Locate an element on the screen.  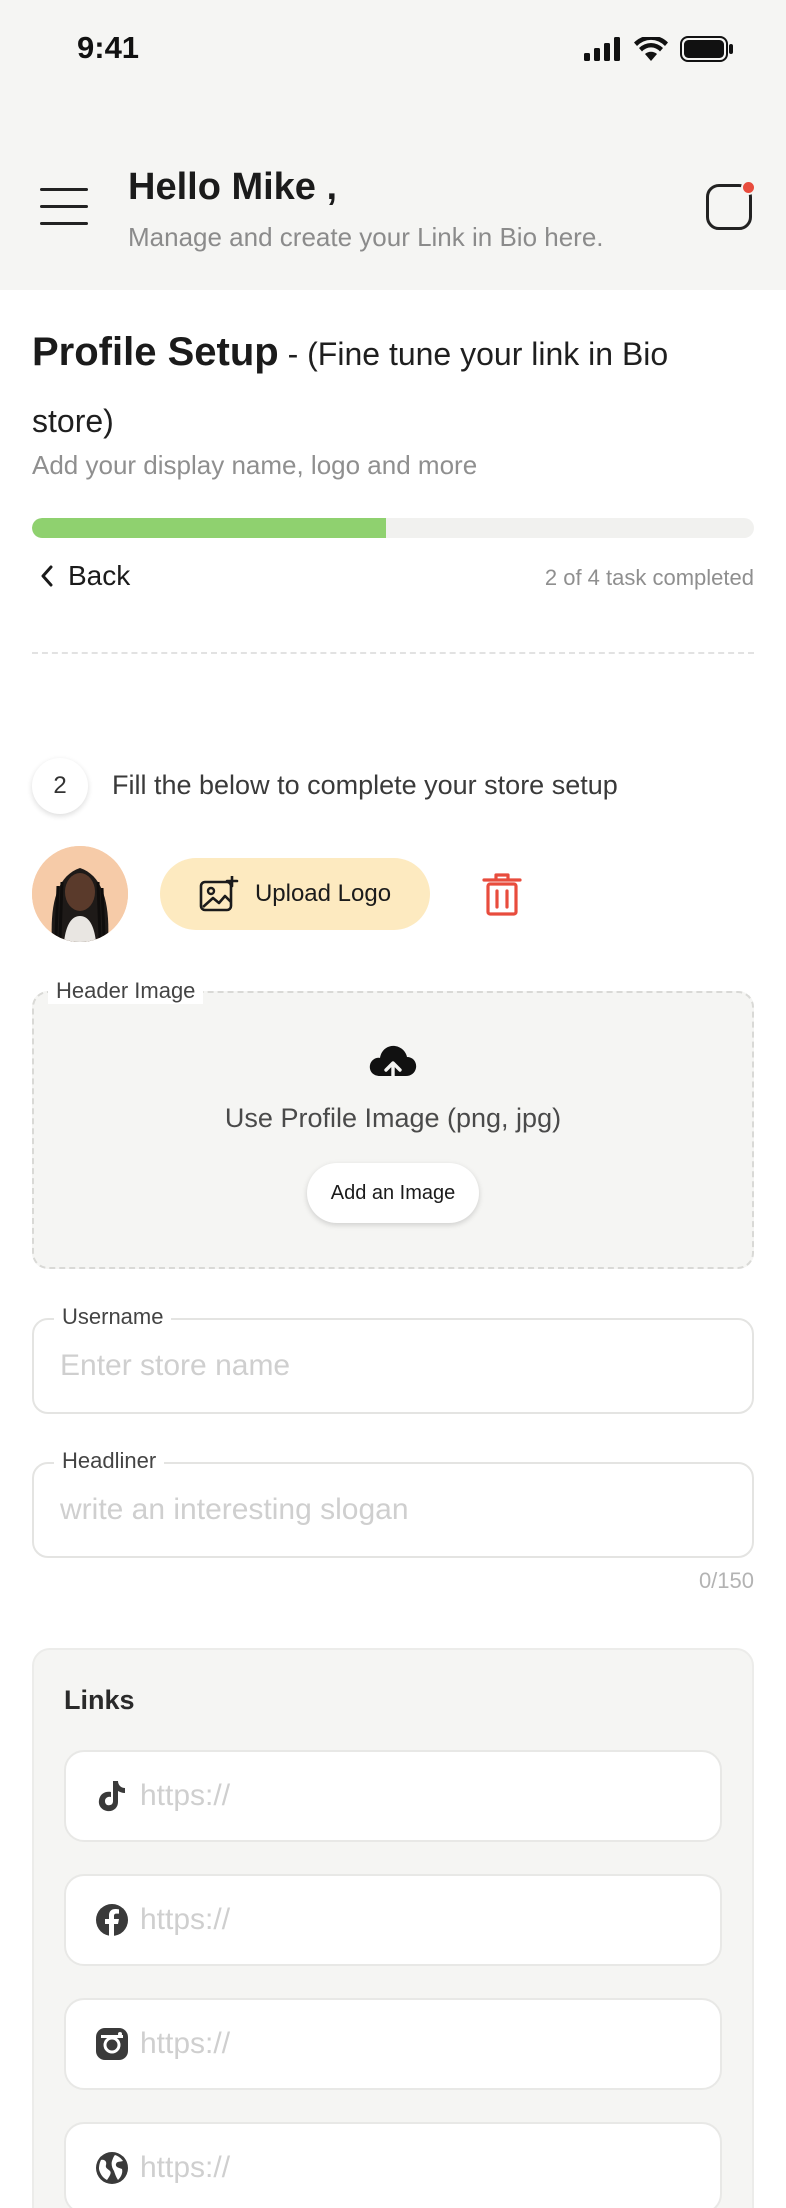
website-url-input is located at coordinates (420, 2168).